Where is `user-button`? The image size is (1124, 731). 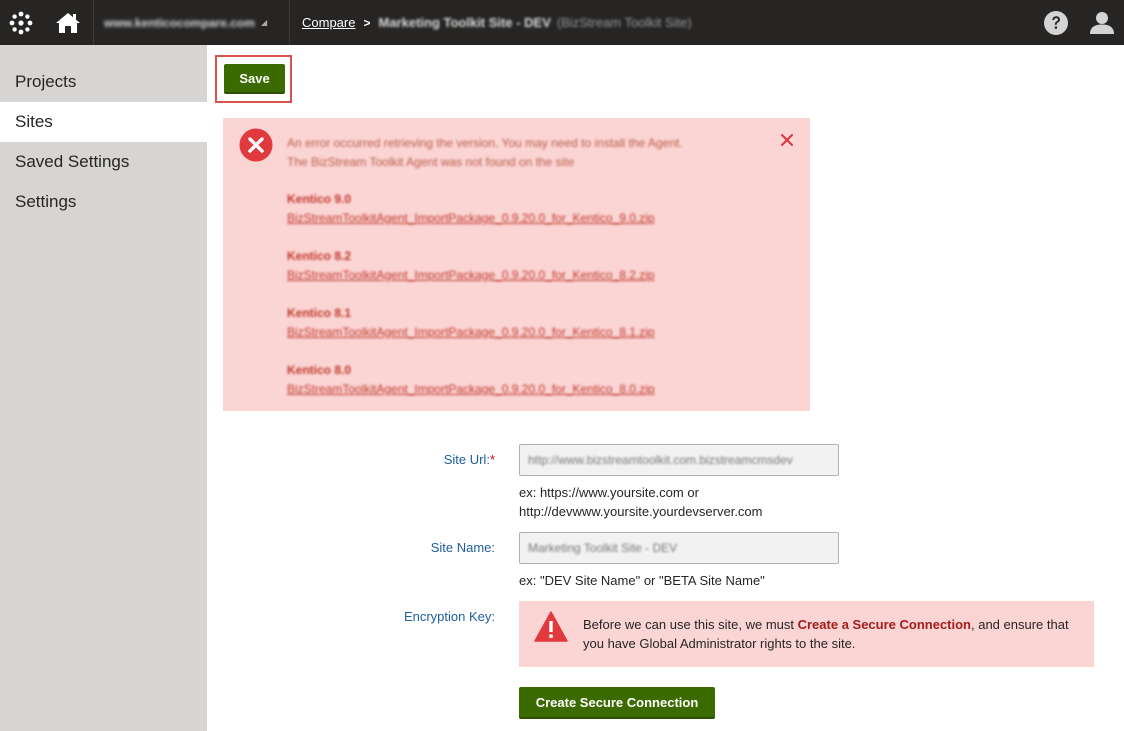 user-button is located at coordinates (1102, 22).